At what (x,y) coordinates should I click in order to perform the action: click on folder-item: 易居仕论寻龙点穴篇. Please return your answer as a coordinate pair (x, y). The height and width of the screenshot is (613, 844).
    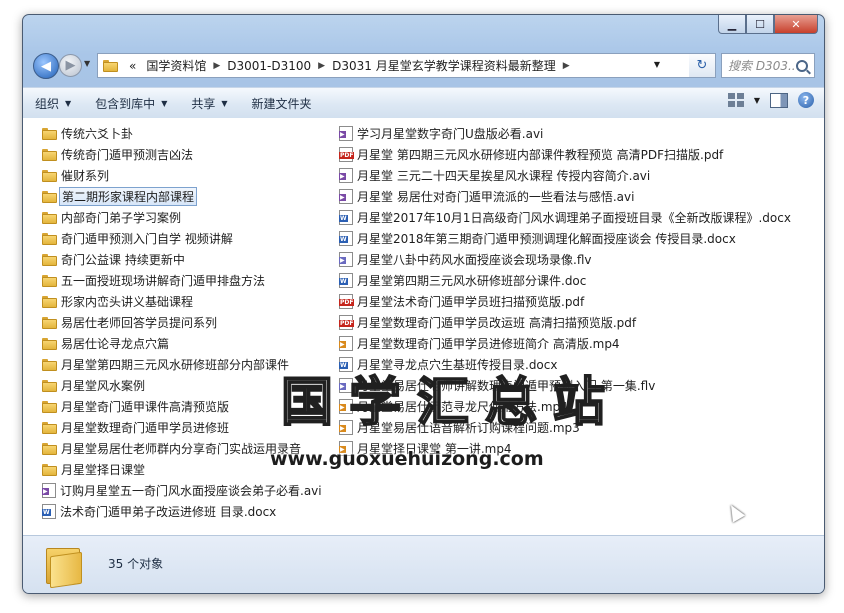
    Looking at the image, I should click on (182, 343).